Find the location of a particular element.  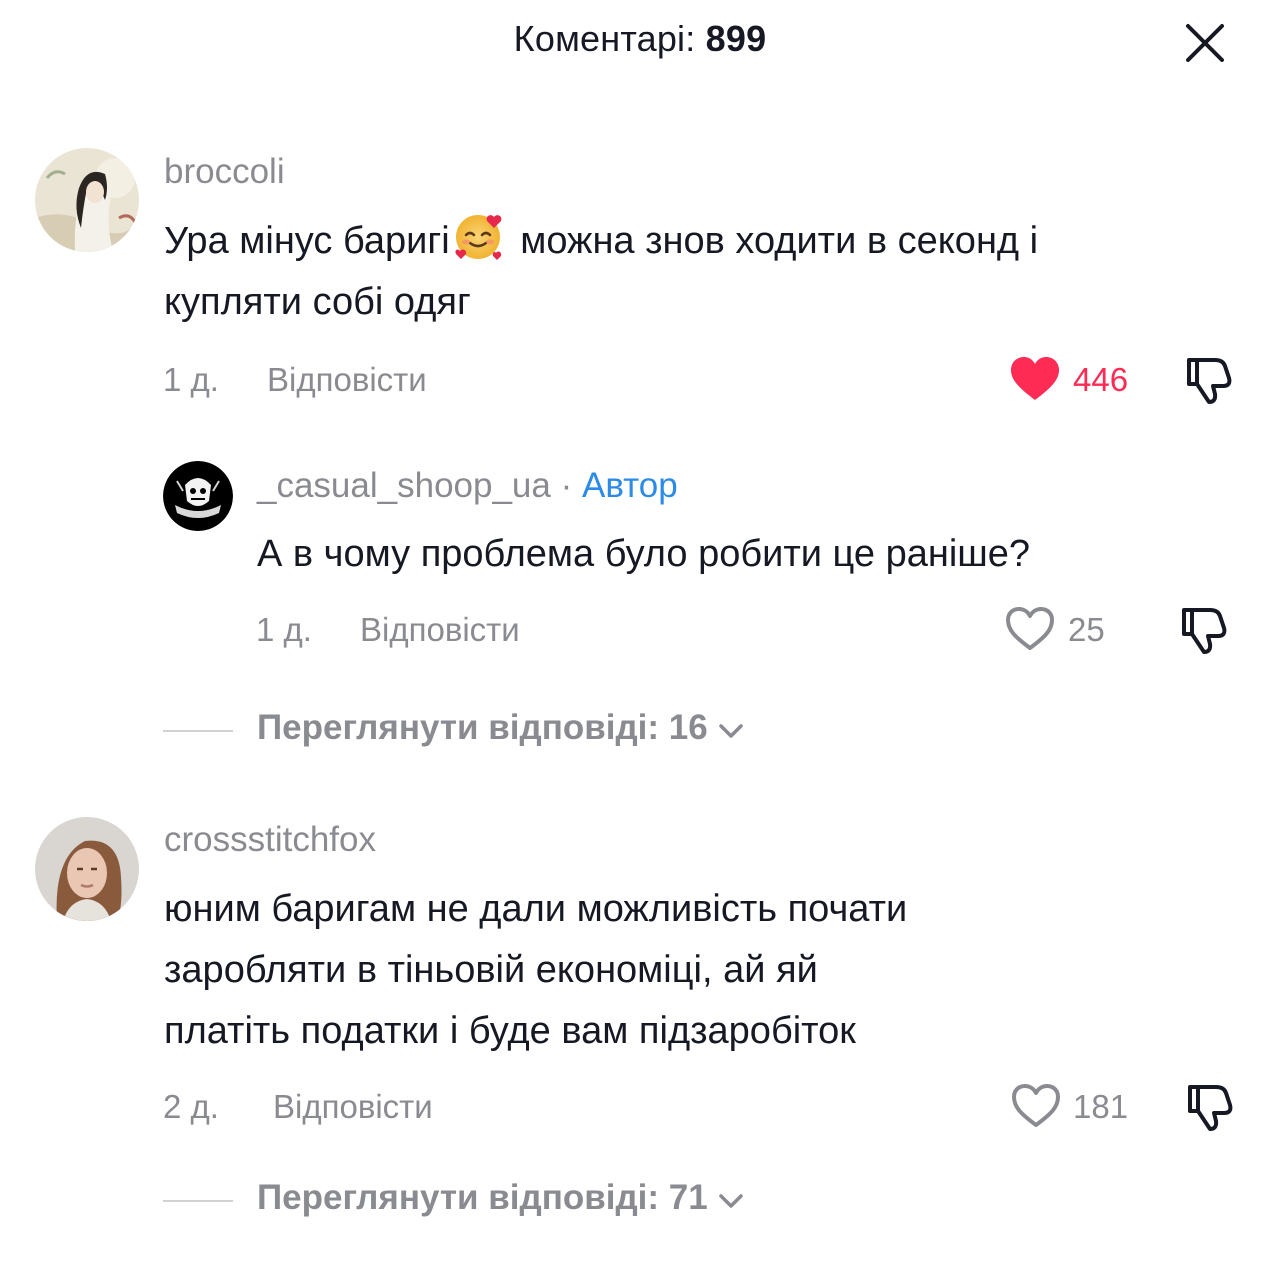

comment-text-line: купляти собі одяг is located at coordinates (317, 302).